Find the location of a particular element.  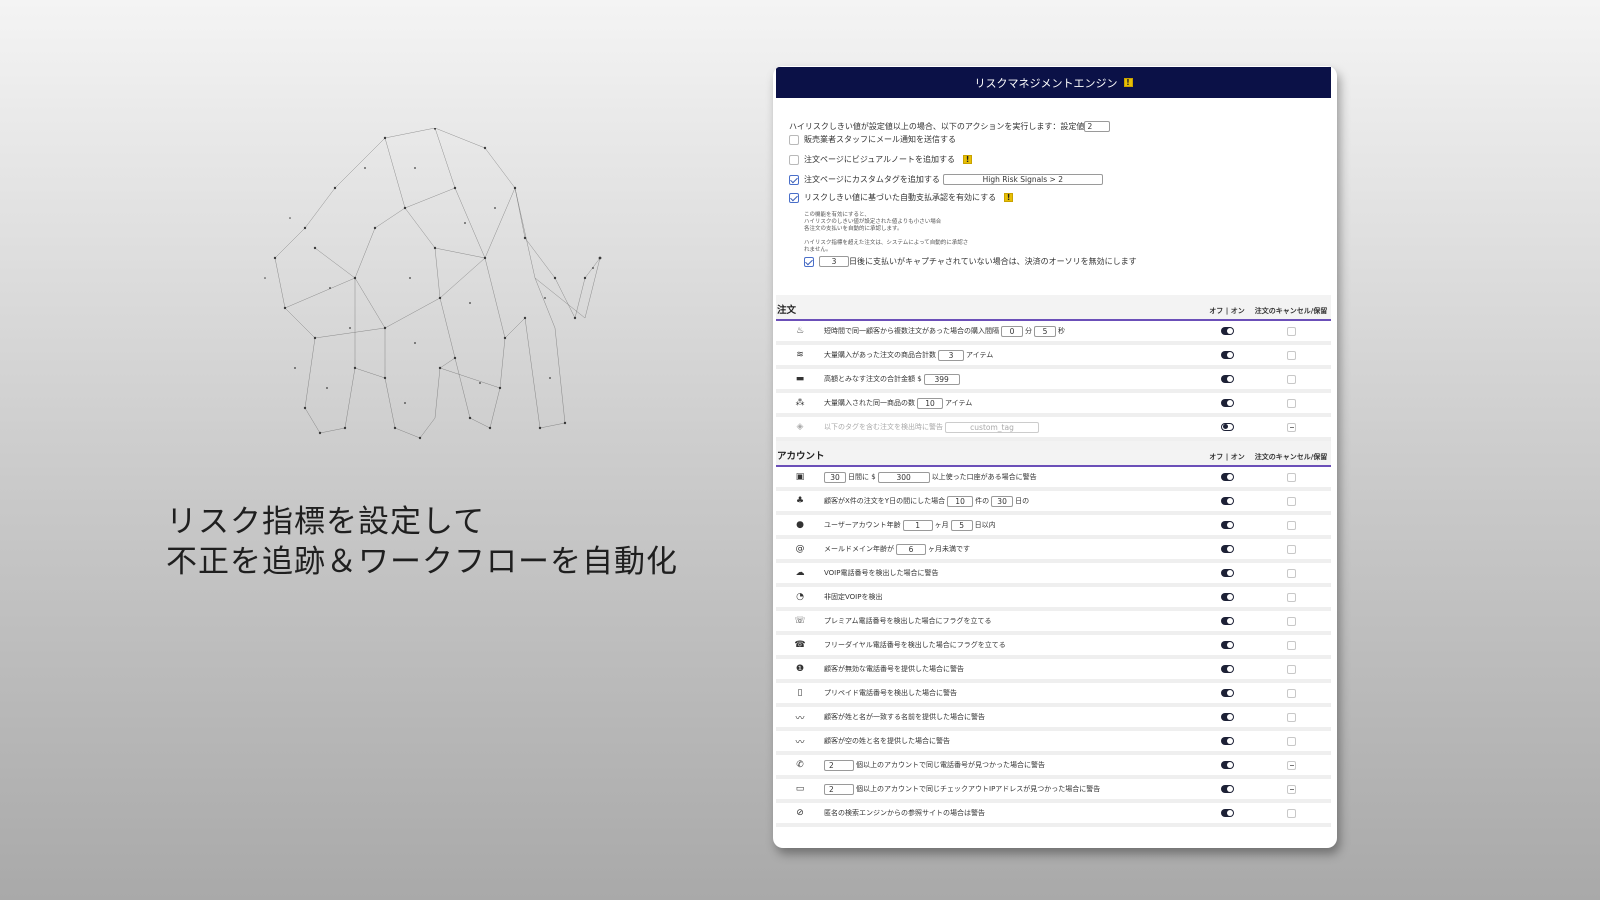

tag-input: custom_tag is located at coordinates (992, 427).